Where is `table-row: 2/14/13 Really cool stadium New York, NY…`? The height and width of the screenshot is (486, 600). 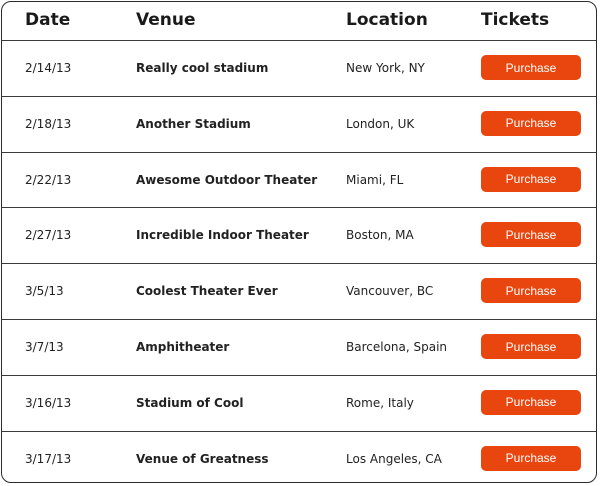
table-row: 2/14/13 Really cool stadium New York, NY… is located at coordinates (299, 69).